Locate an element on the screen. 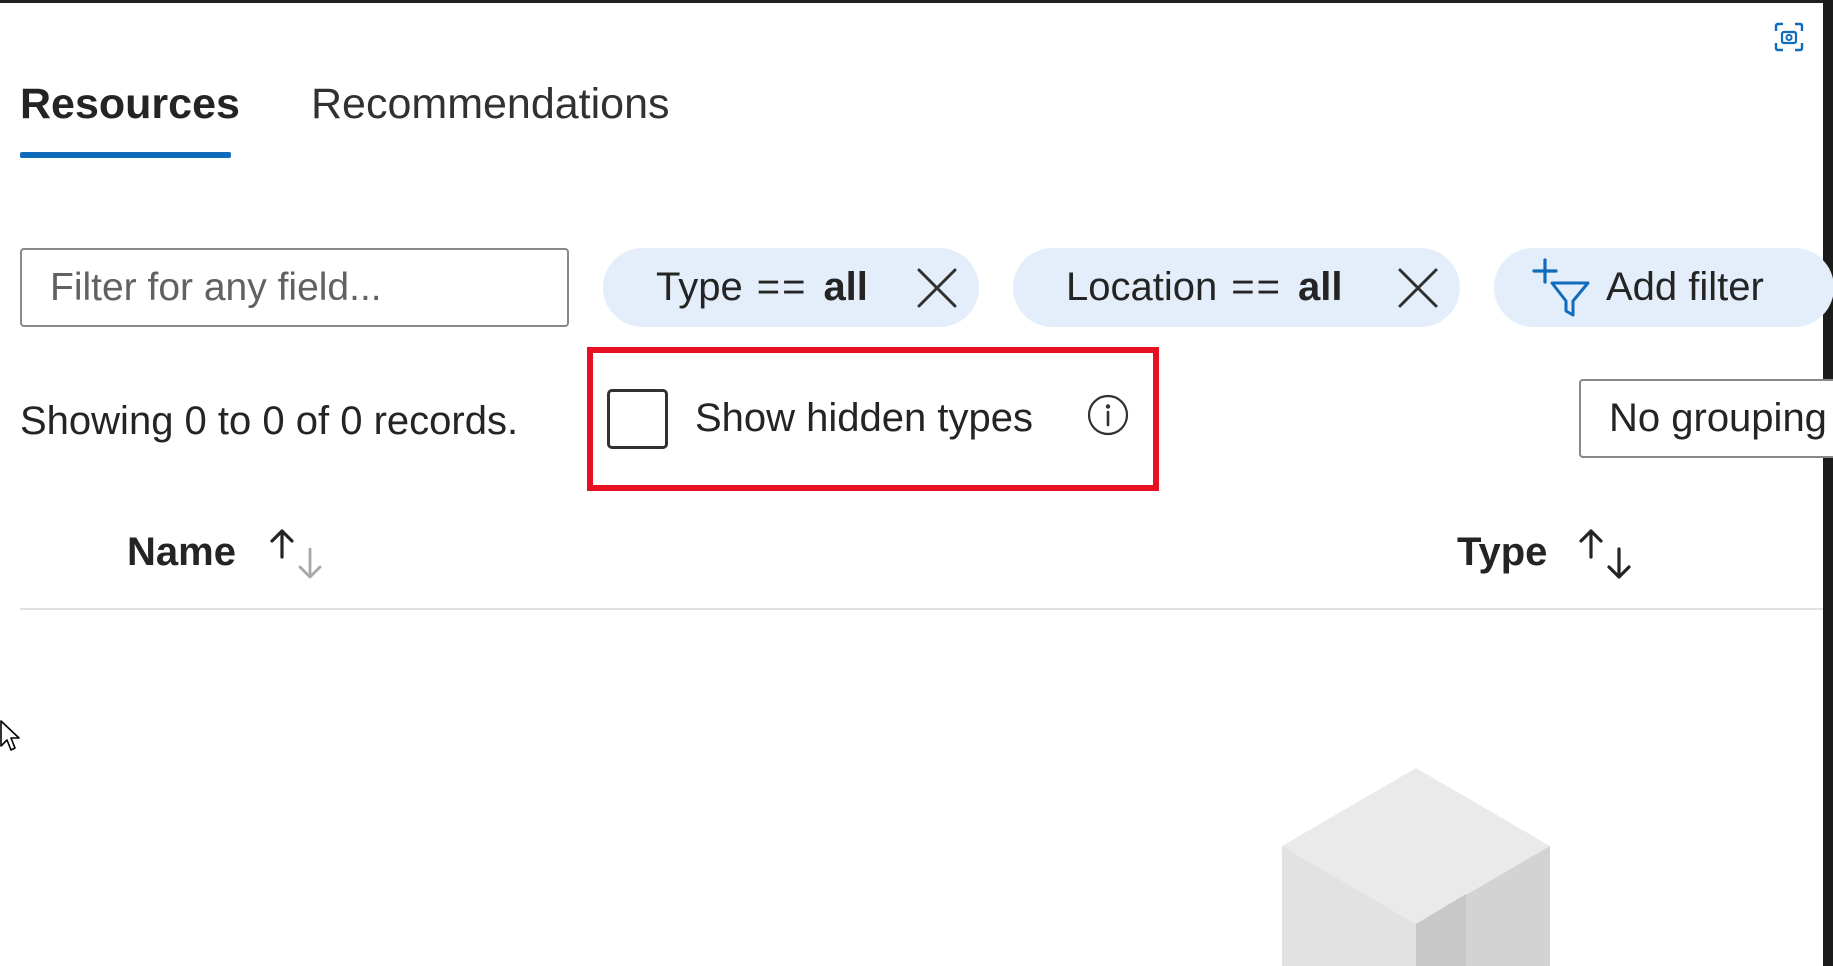 The height and width of the screenshot is (966, 1833). mouse-cursor-icon is located at coordinates (10, 735).